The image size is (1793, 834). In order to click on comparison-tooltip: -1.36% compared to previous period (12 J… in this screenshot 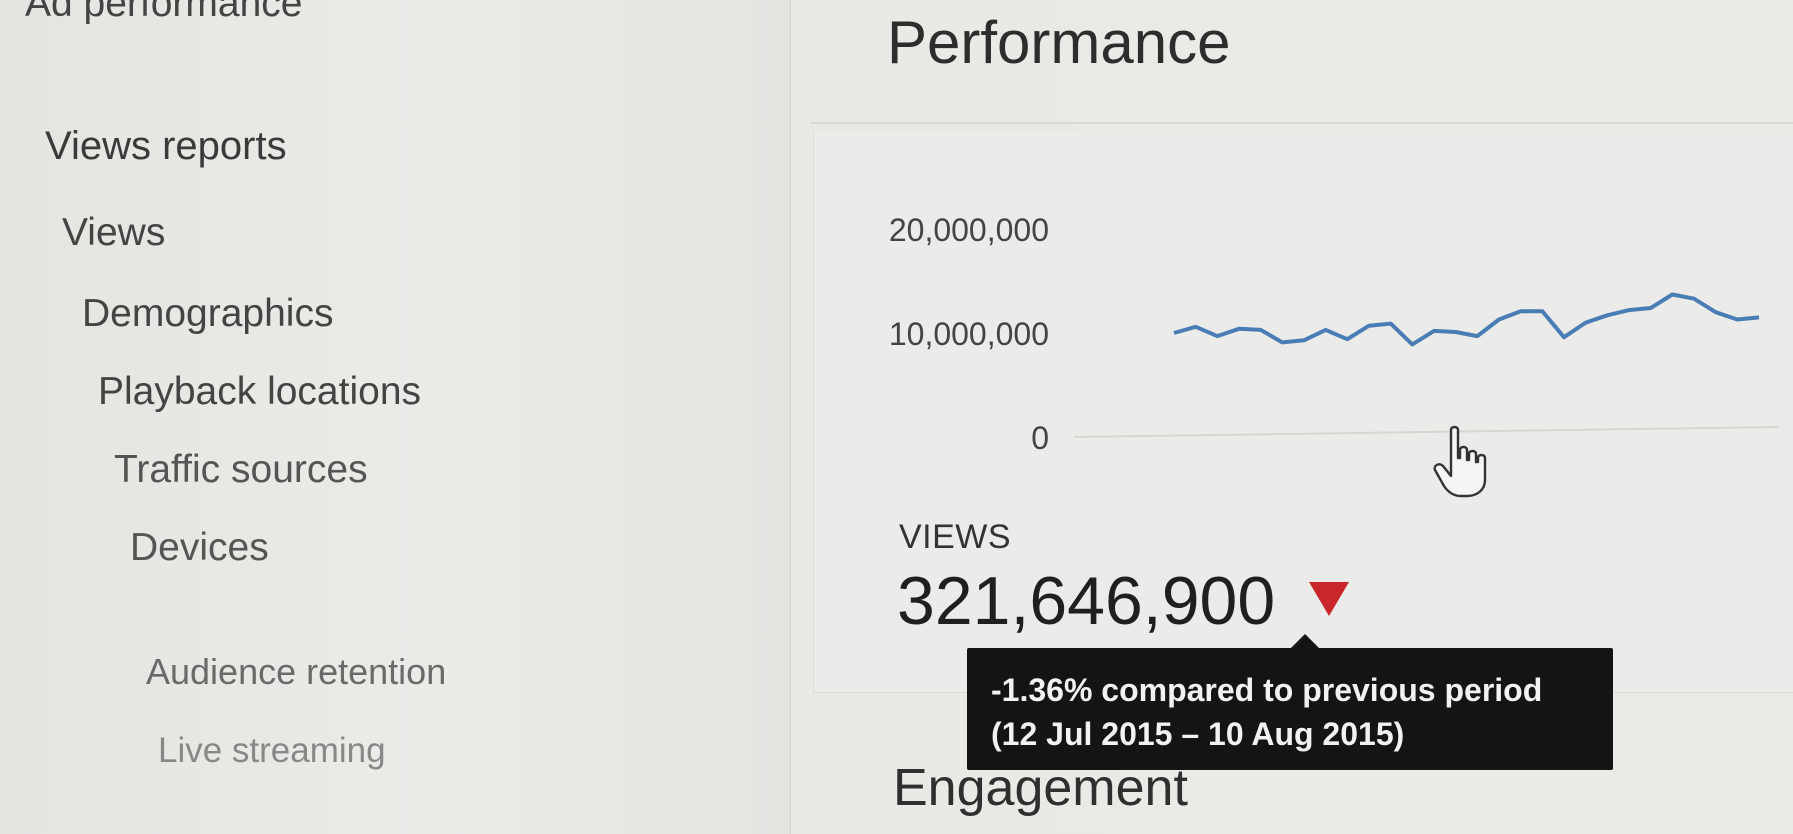, I will do `click(1290, 709)`.